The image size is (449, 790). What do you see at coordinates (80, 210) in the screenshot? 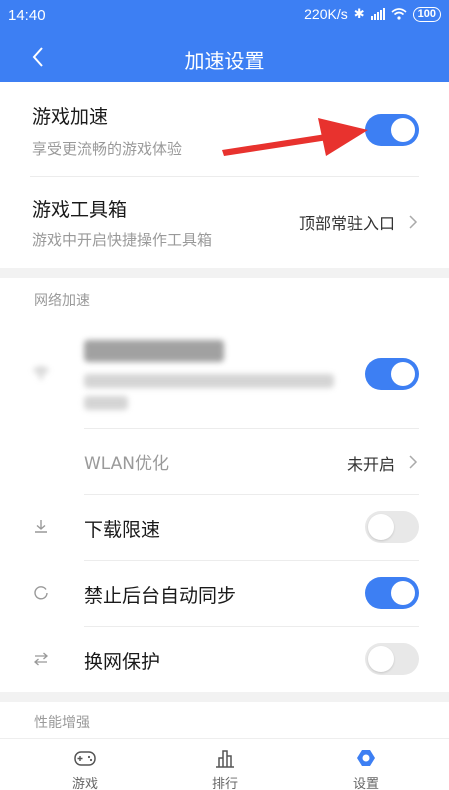
I see `toolbox-title: 游戏工具箱` at bounding box center [80, 210].